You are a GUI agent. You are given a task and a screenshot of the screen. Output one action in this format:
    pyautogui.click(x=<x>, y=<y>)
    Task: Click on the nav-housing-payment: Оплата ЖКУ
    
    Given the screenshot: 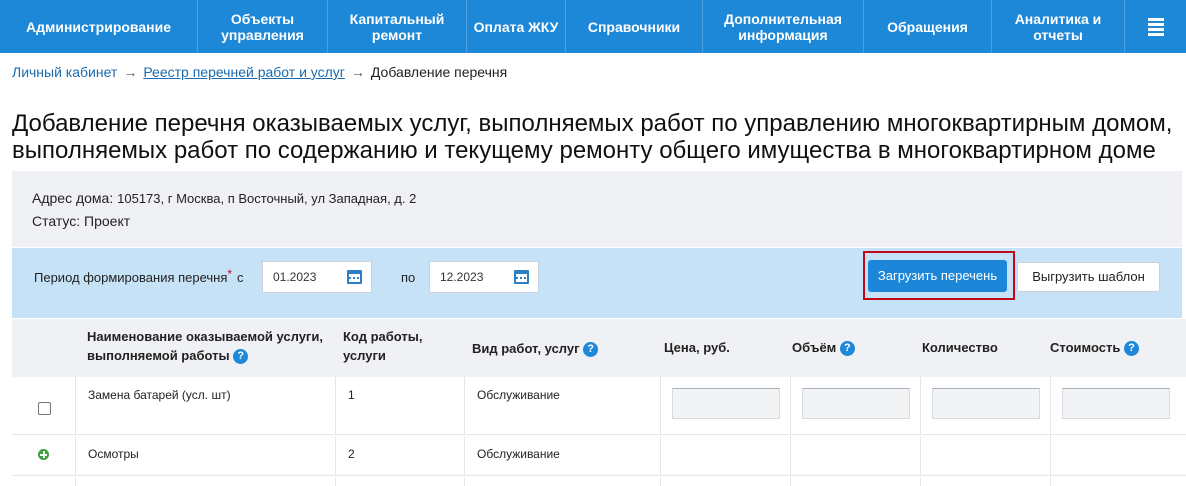 What is the action you would take?
    pyautogui.click(x=516, y=26)
    